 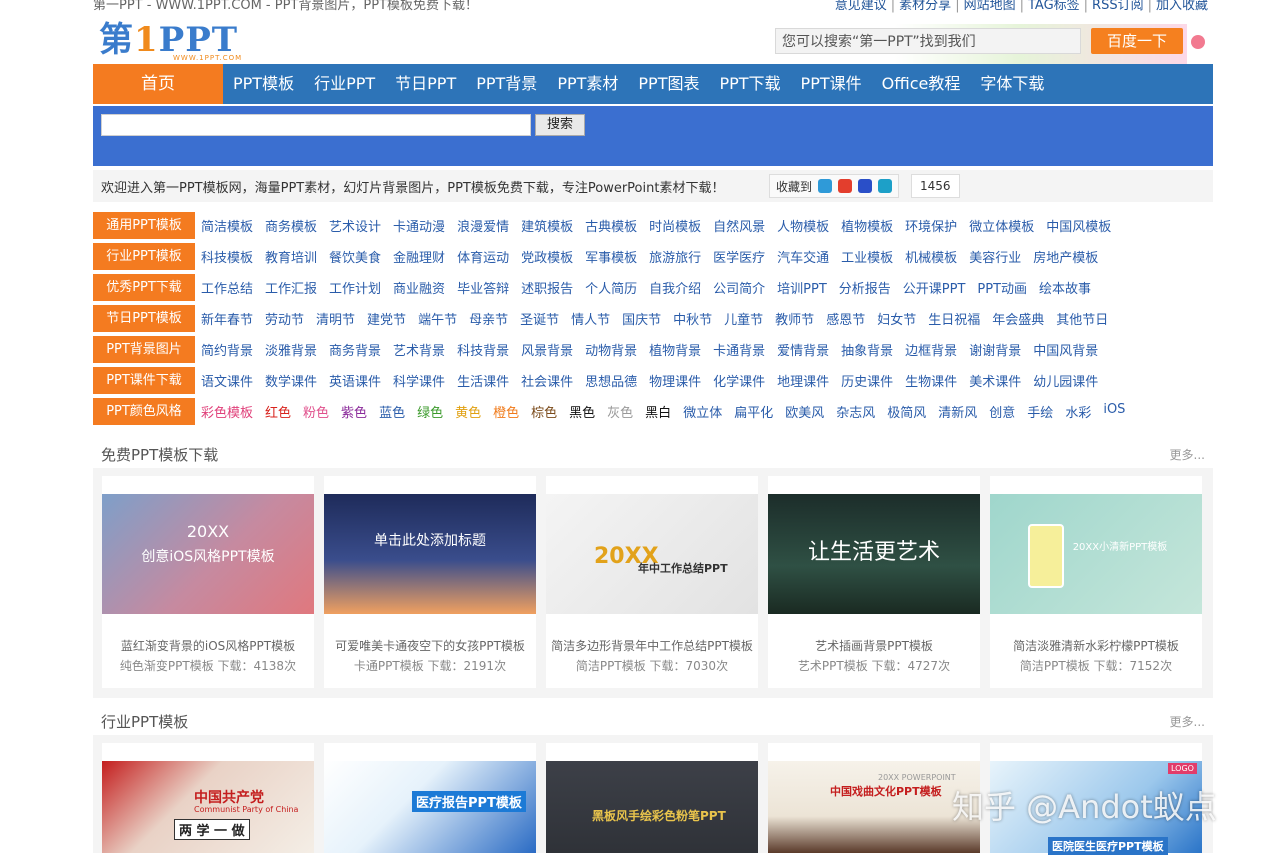 I want to click on nav-item: 节日PPT, so click(x=425, y=84).